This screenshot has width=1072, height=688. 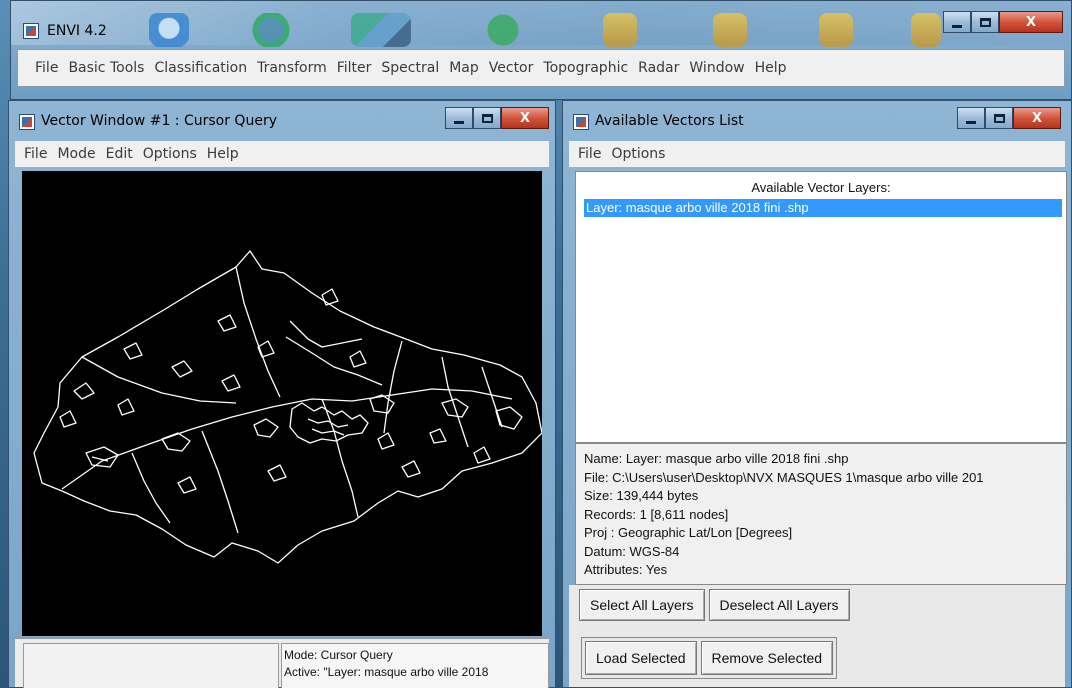 I want to click on menu-spectral: Spectral, so click(x=410, y=68).